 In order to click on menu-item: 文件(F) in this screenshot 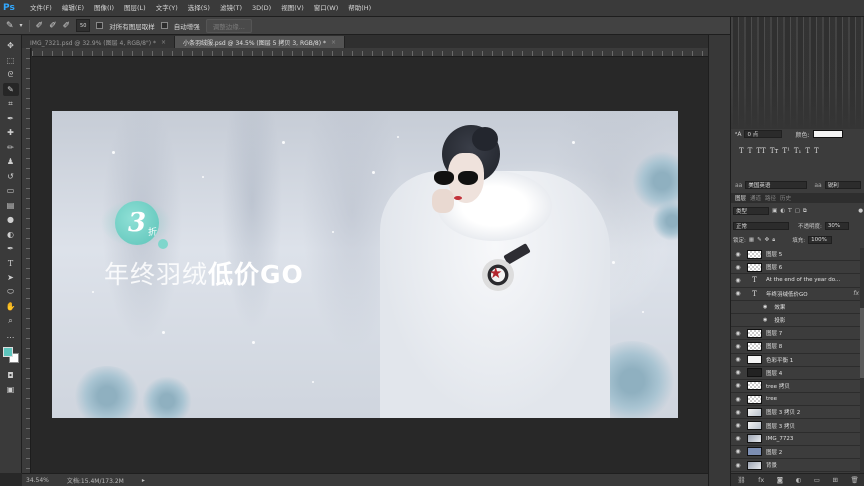, I will do `click(41, 8)`.